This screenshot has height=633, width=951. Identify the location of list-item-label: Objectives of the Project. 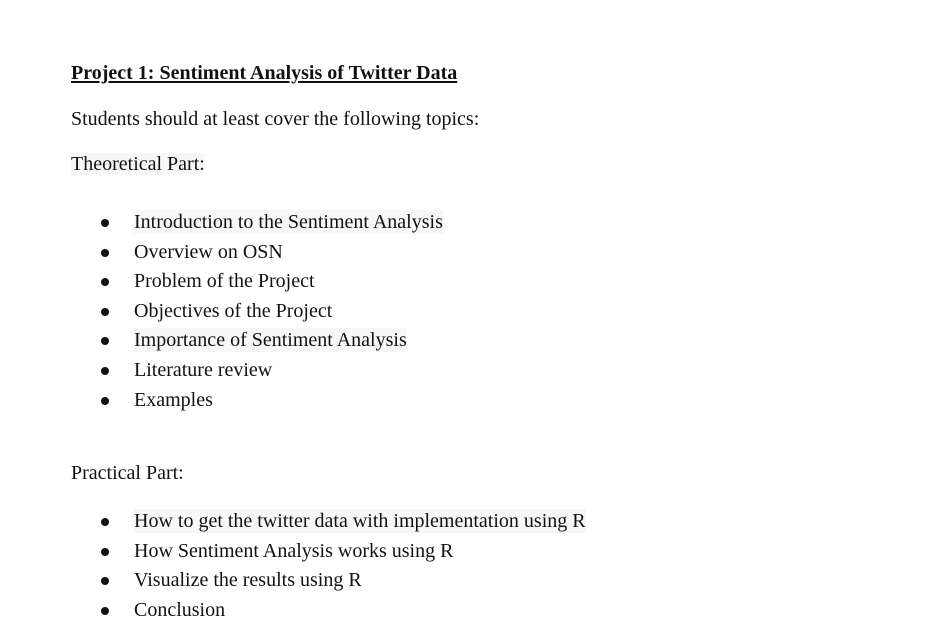
(233, 310).